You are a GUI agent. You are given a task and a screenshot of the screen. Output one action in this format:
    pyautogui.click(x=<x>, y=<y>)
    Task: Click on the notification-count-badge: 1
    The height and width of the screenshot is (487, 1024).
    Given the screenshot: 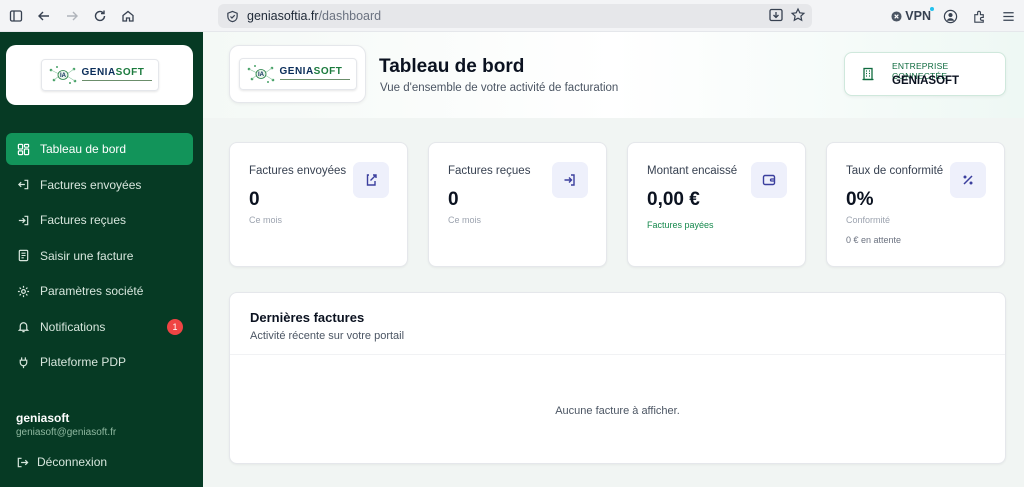 What is the action you would take?
    pyautogui.click(x=175, y=326)
    